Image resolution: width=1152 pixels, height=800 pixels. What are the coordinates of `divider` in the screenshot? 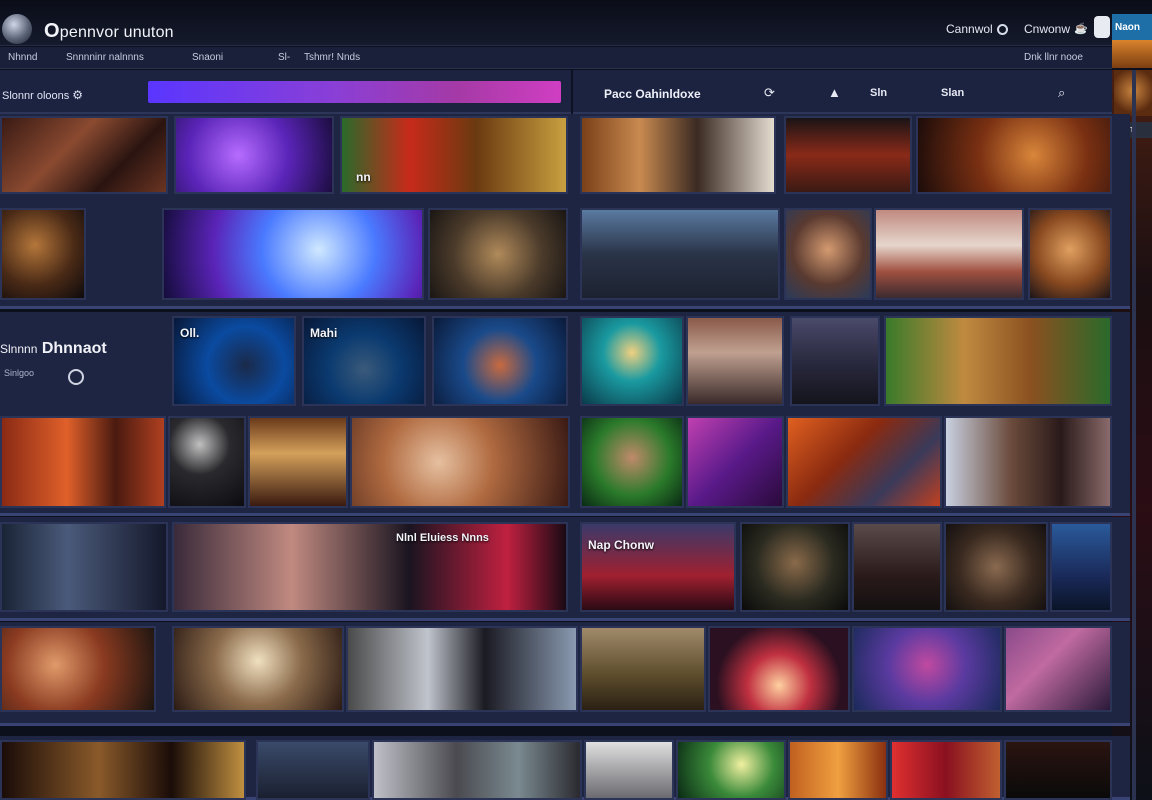 It's located at (572, 92).